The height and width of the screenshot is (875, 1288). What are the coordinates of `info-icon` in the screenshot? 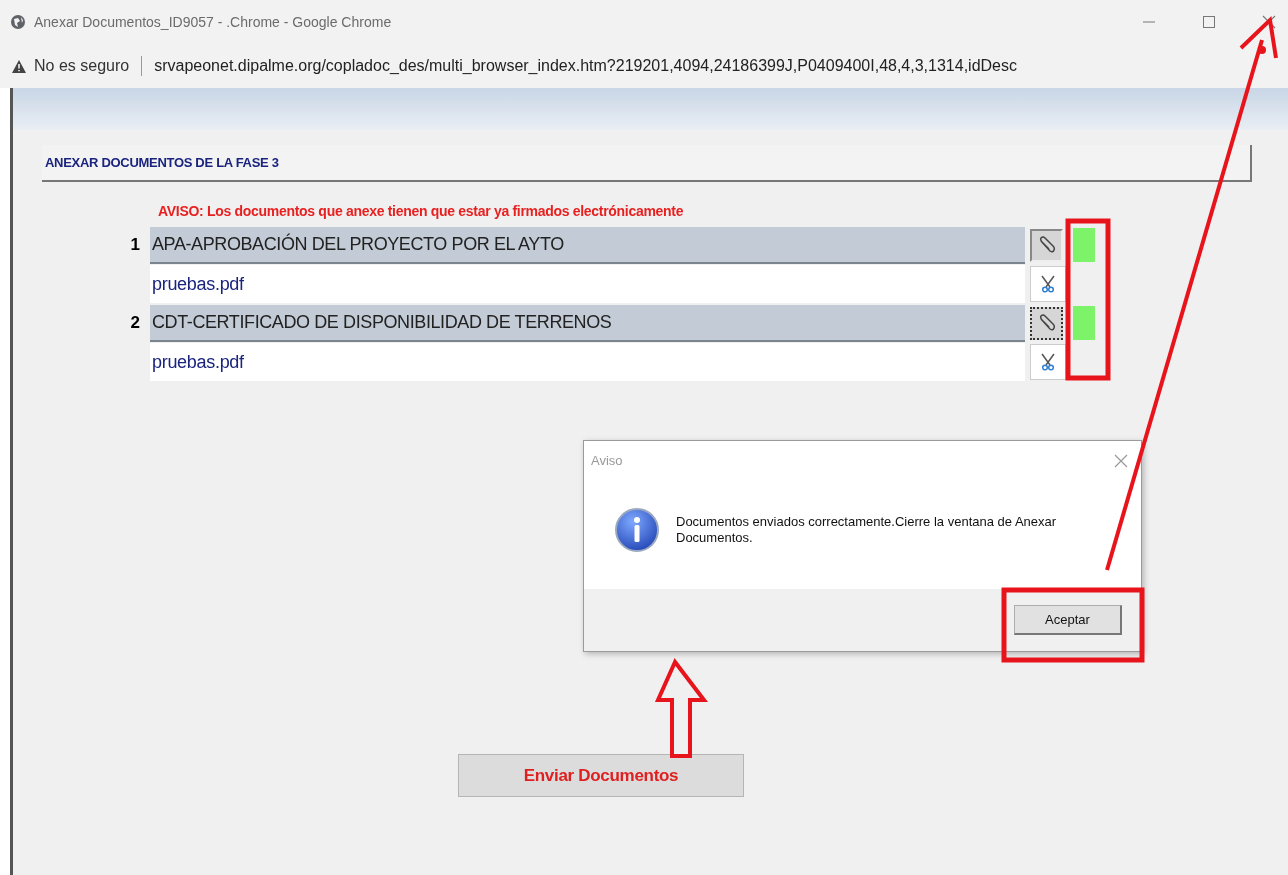 It's located at (637, 530).